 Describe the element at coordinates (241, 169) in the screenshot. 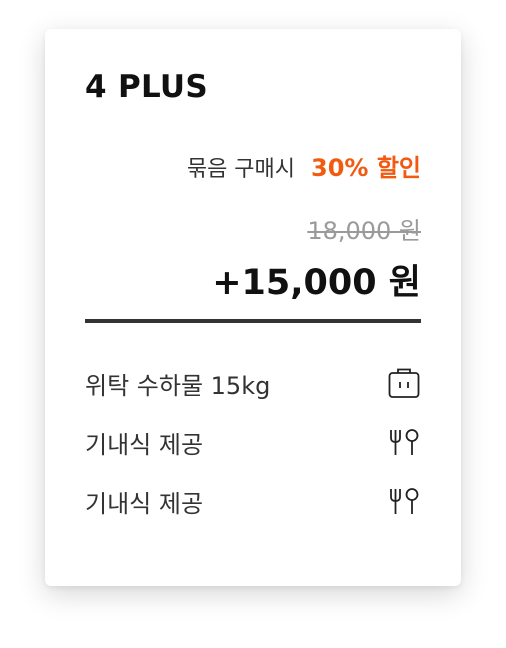

I see `bundle-purchase-label: 묶음 구매시` at that location.